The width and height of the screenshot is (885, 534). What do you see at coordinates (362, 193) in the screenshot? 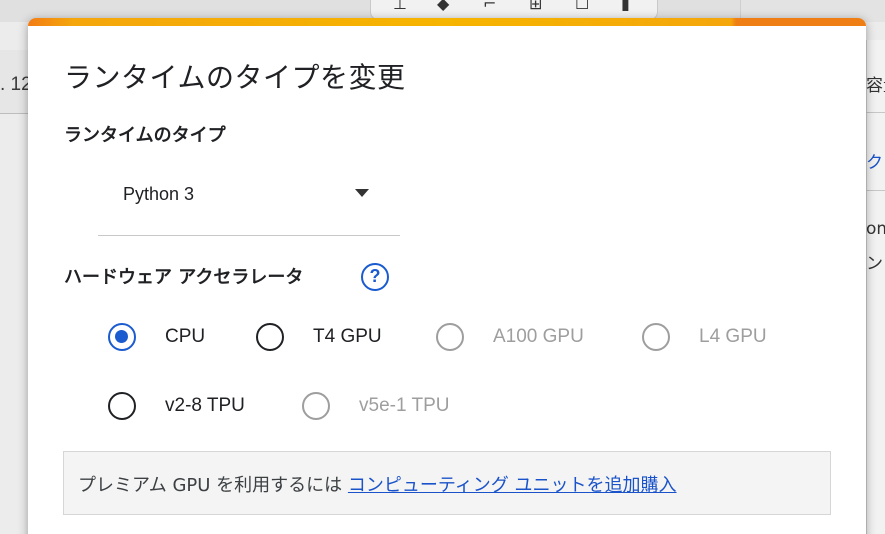
I see `dropdown-caret-icon` at bounding box center [362, 193].